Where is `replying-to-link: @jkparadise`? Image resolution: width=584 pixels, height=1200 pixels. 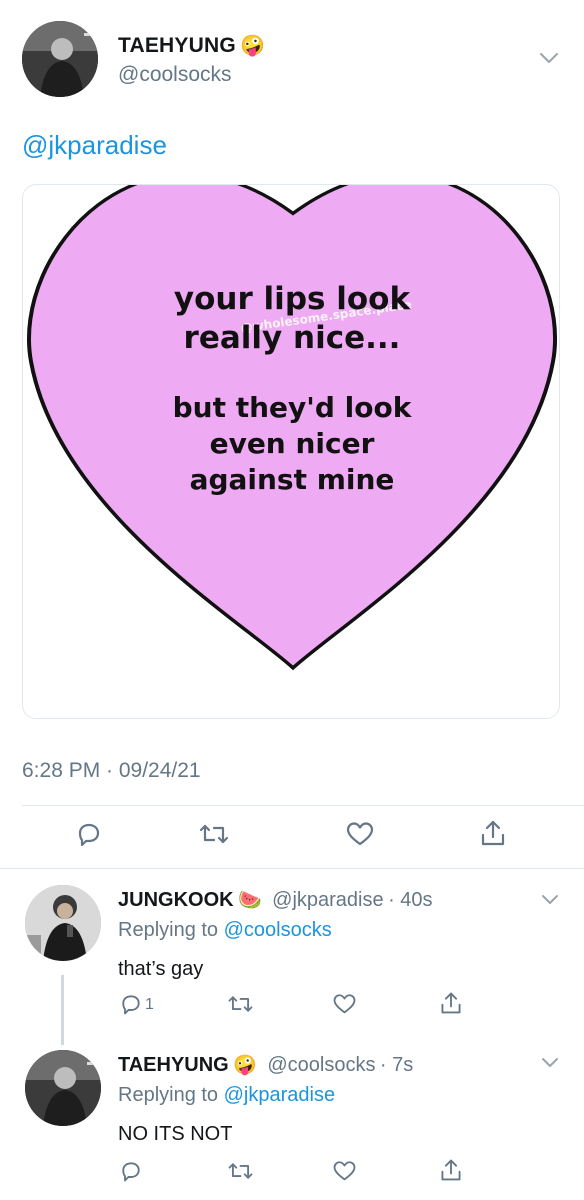 replying-to-link: @jkparadise is located at coordinates (279, 1095).